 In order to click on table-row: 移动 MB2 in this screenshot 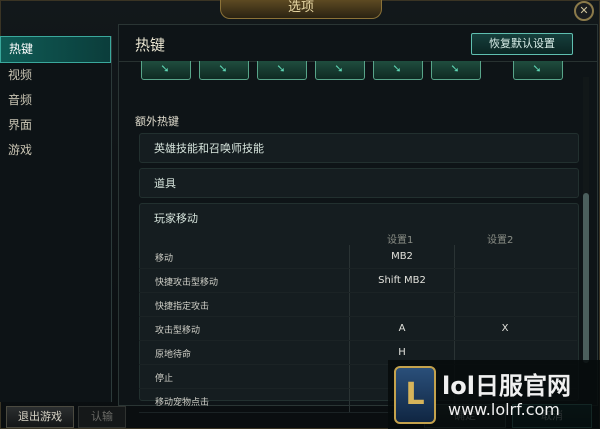, I will do `click(358, 257)`.